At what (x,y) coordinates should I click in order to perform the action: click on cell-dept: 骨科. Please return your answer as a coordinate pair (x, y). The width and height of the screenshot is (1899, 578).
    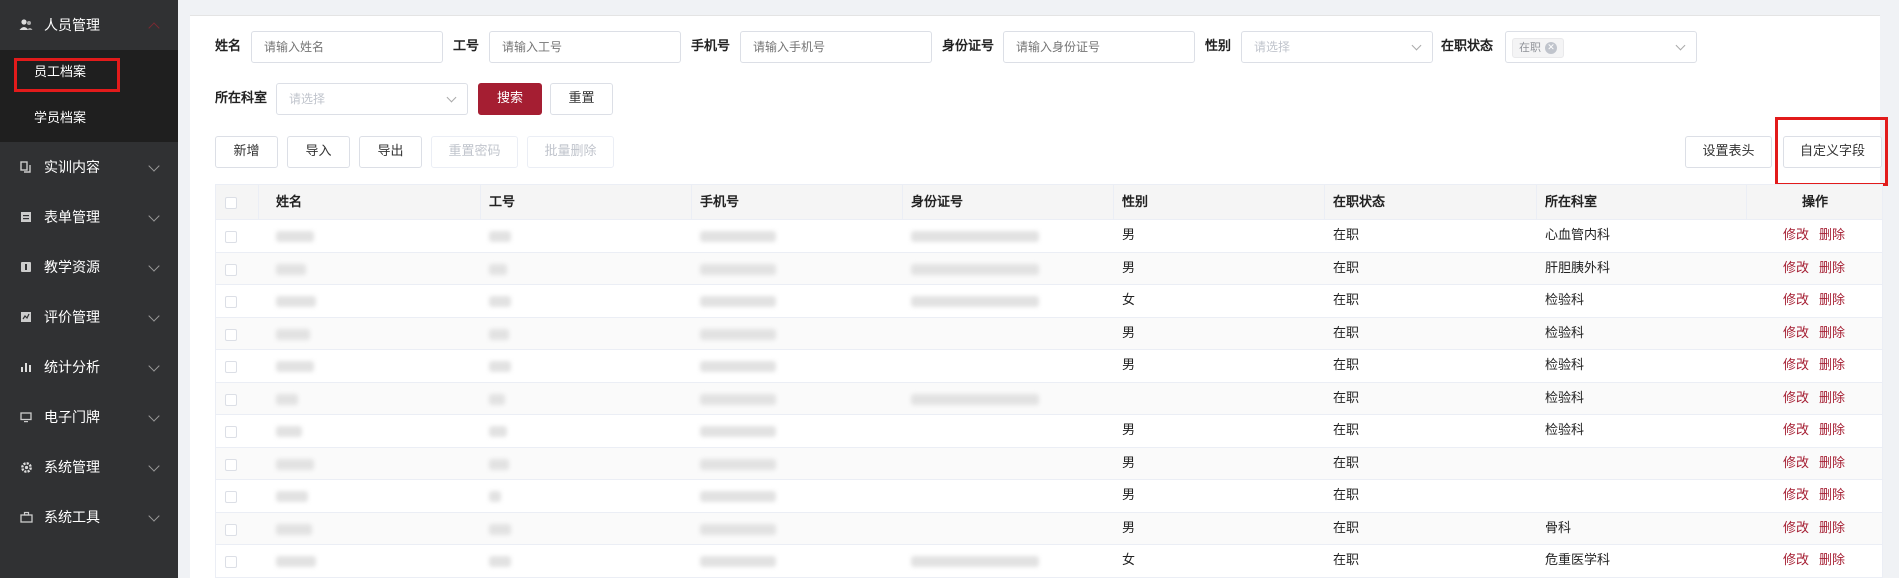
    Looking at the image, I should click on (1558, 528).